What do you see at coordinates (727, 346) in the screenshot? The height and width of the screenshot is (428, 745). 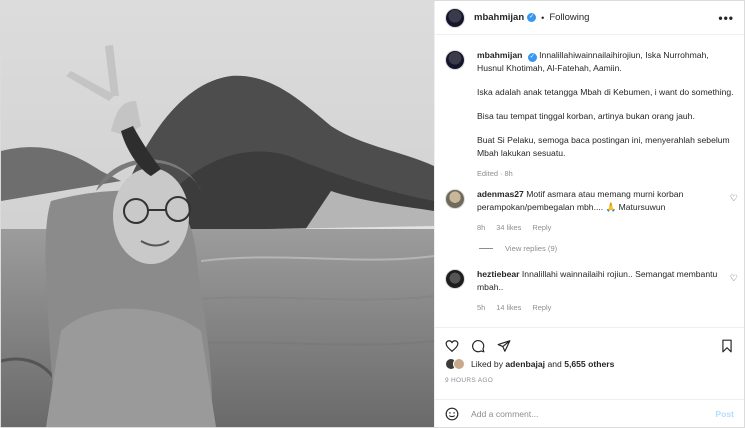 I see `bookmark-icon` at bounding box center [727, 346].